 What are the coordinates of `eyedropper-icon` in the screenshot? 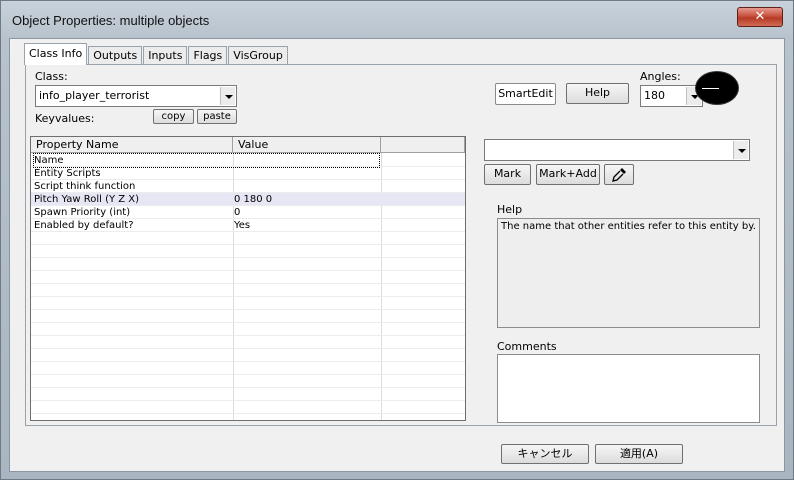 It's located at (619, 175).